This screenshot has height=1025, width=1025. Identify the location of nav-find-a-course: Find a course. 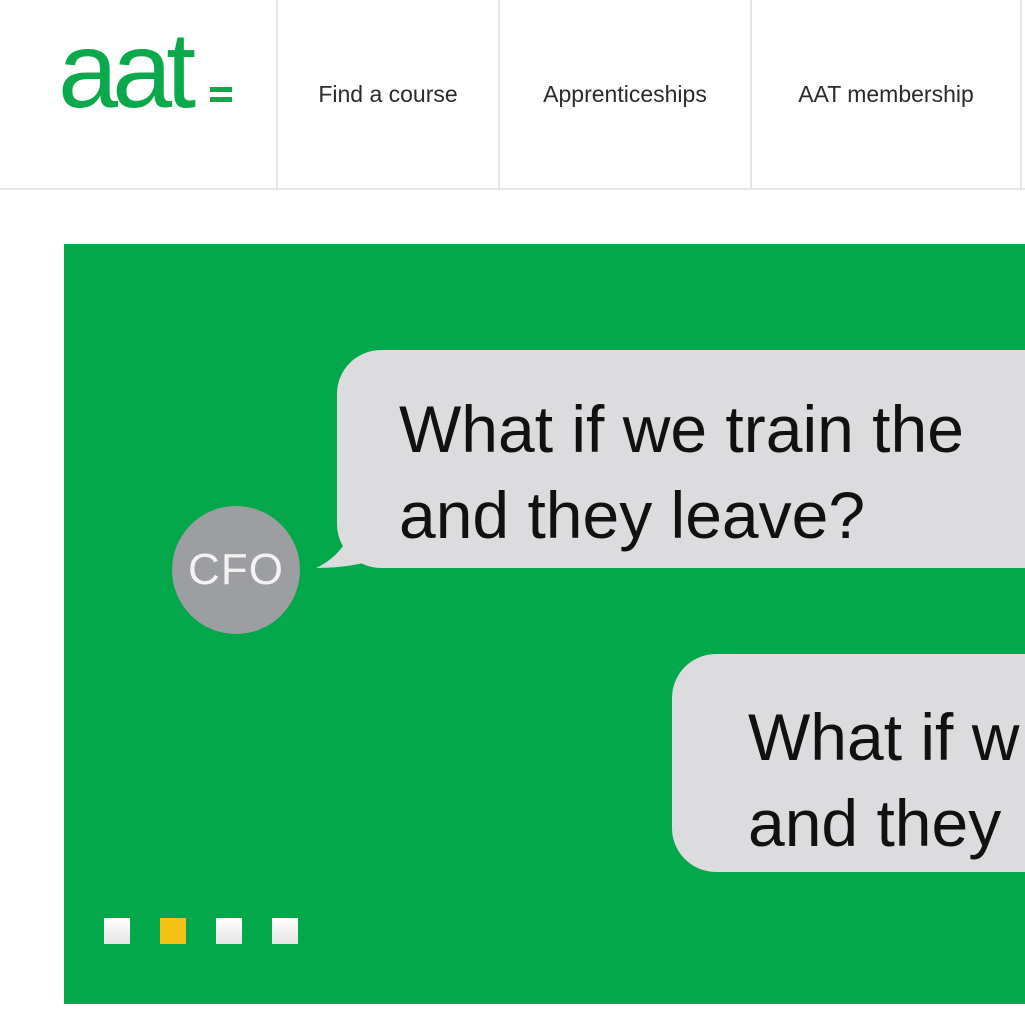
(388, 94).